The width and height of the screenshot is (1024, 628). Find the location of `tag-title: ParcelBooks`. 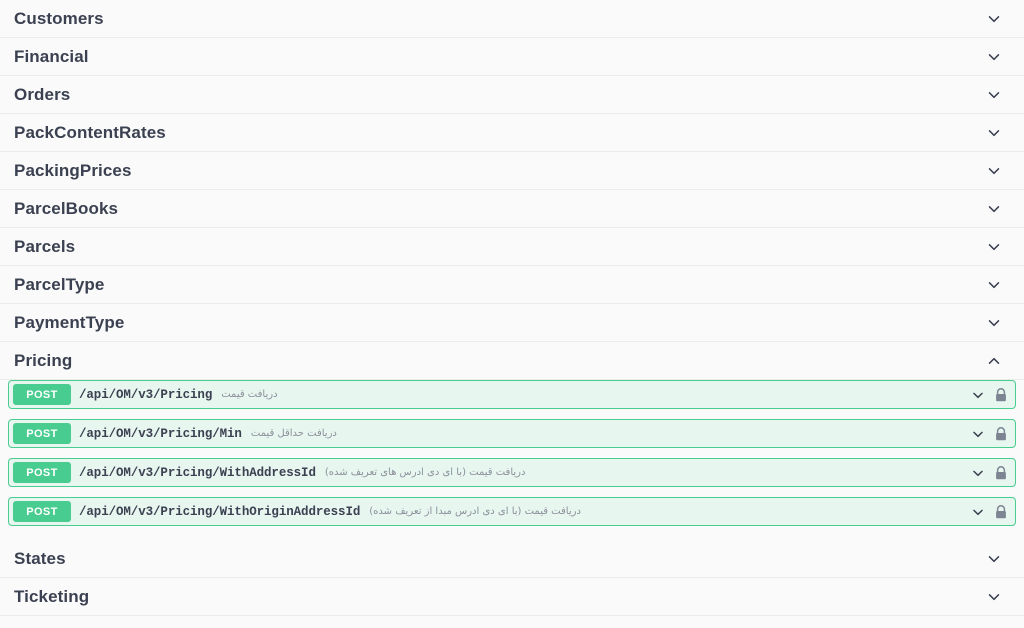

tag-title: ParcelBooks is located at coordinates (66, 208).